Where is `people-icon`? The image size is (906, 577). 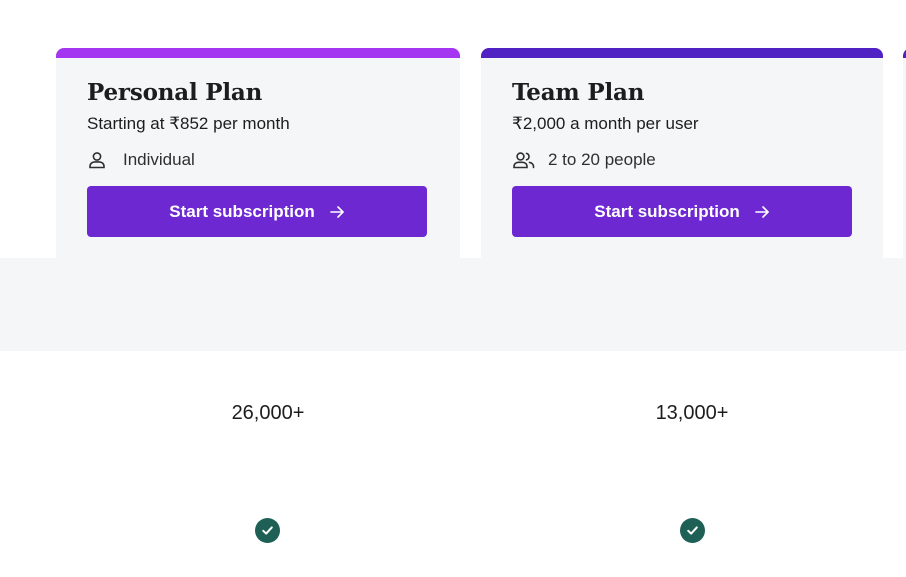 people-icon is located at coordinates (525, 160).